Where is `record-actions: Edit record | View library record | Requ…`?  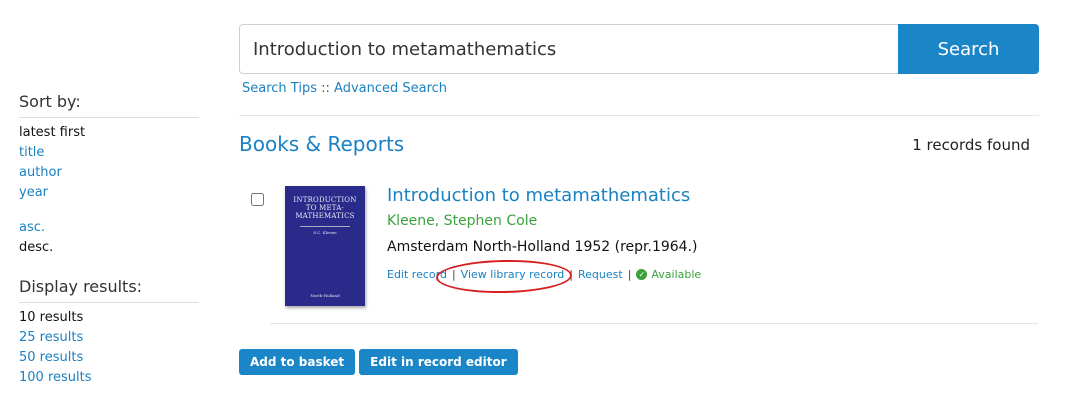
record-actions: Edit record | View library record | Requ… is located at coordinates (544, 274).